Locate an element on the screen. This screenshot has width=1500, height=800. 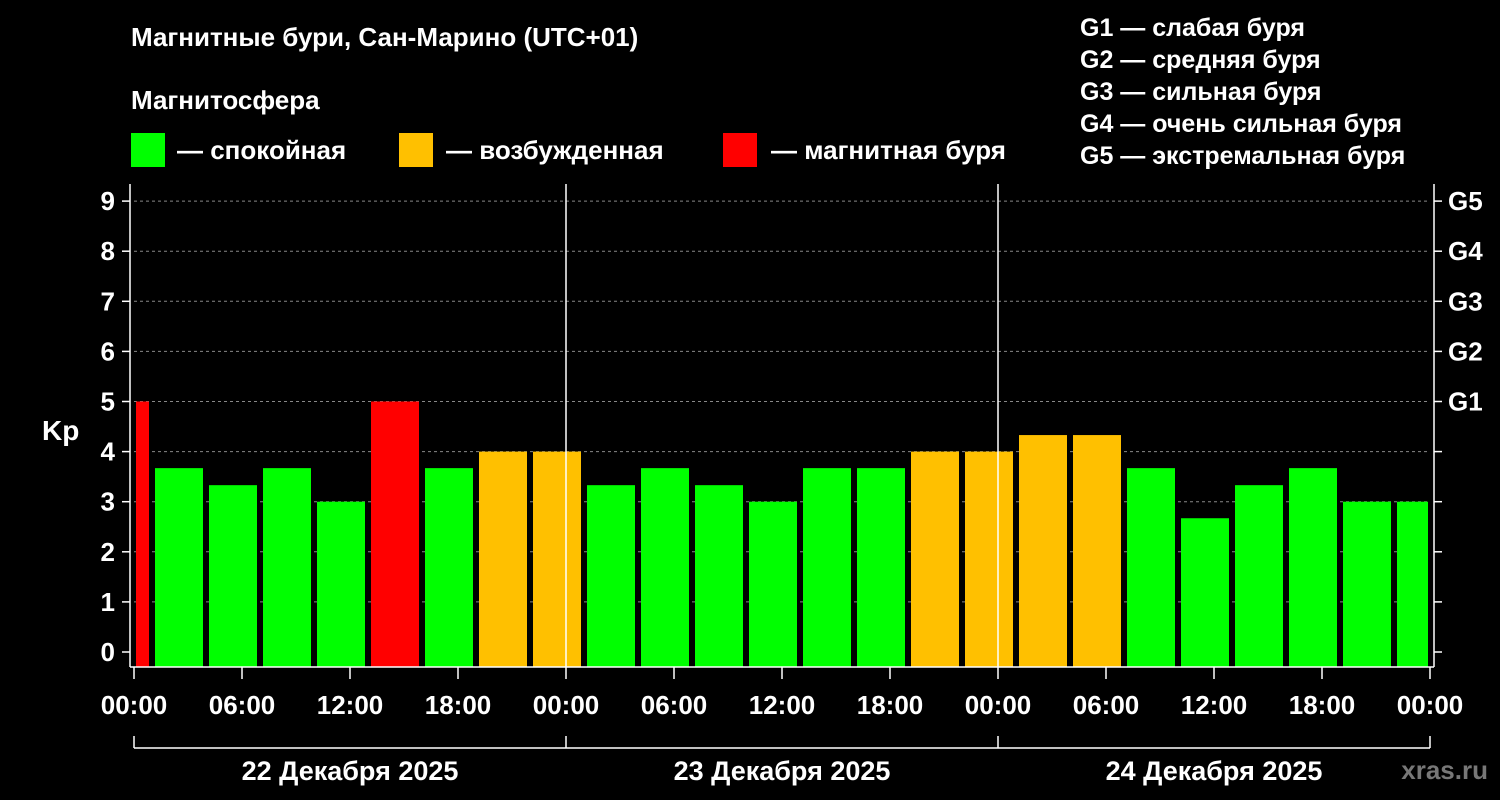
y-tick-label: 5 is located at coordinates (108, 402).